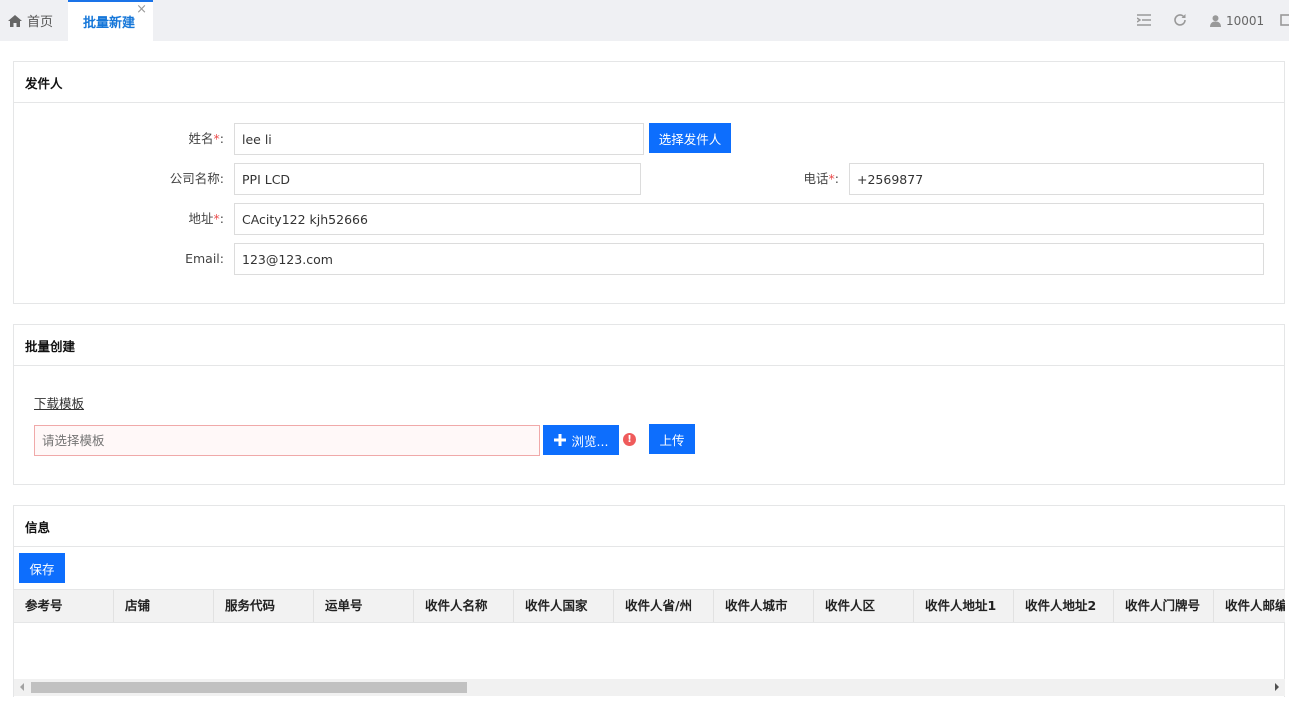 This screenshot has height=720, width=1289. Describe the element at coordinates (40, 22) in the screenshot. I see `tab-home-label: 首页` at that location.